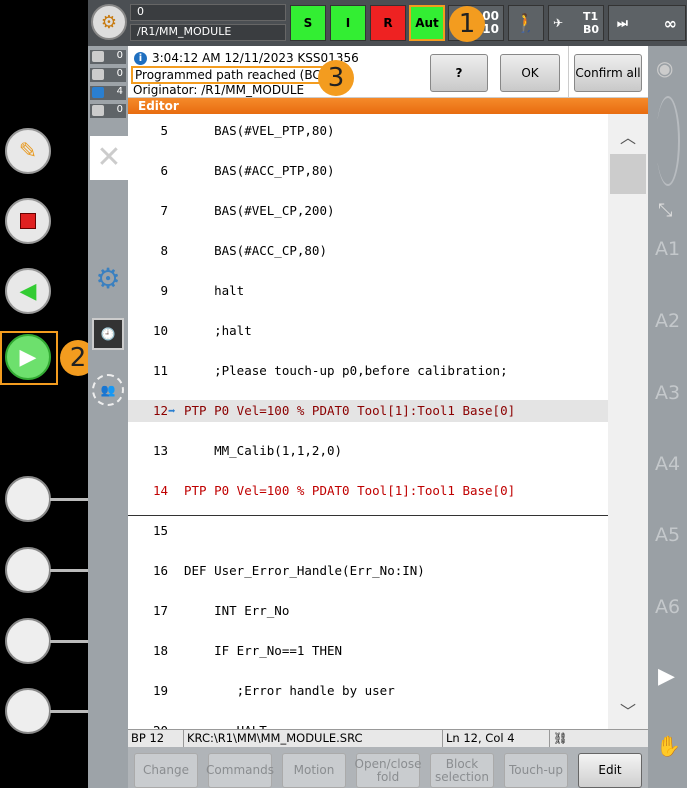  I want to click on drives-button: I, so click(348, 23).